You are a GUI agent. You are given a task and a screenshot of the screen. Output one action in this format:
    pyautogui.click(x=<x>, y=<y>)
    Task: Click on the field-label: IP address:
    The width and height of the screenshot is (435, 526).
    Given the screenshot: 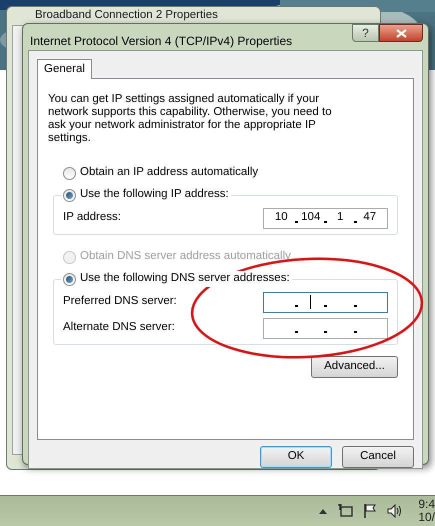 What is the action you would take?
    pyautogui.click(x=92, y=218)
    